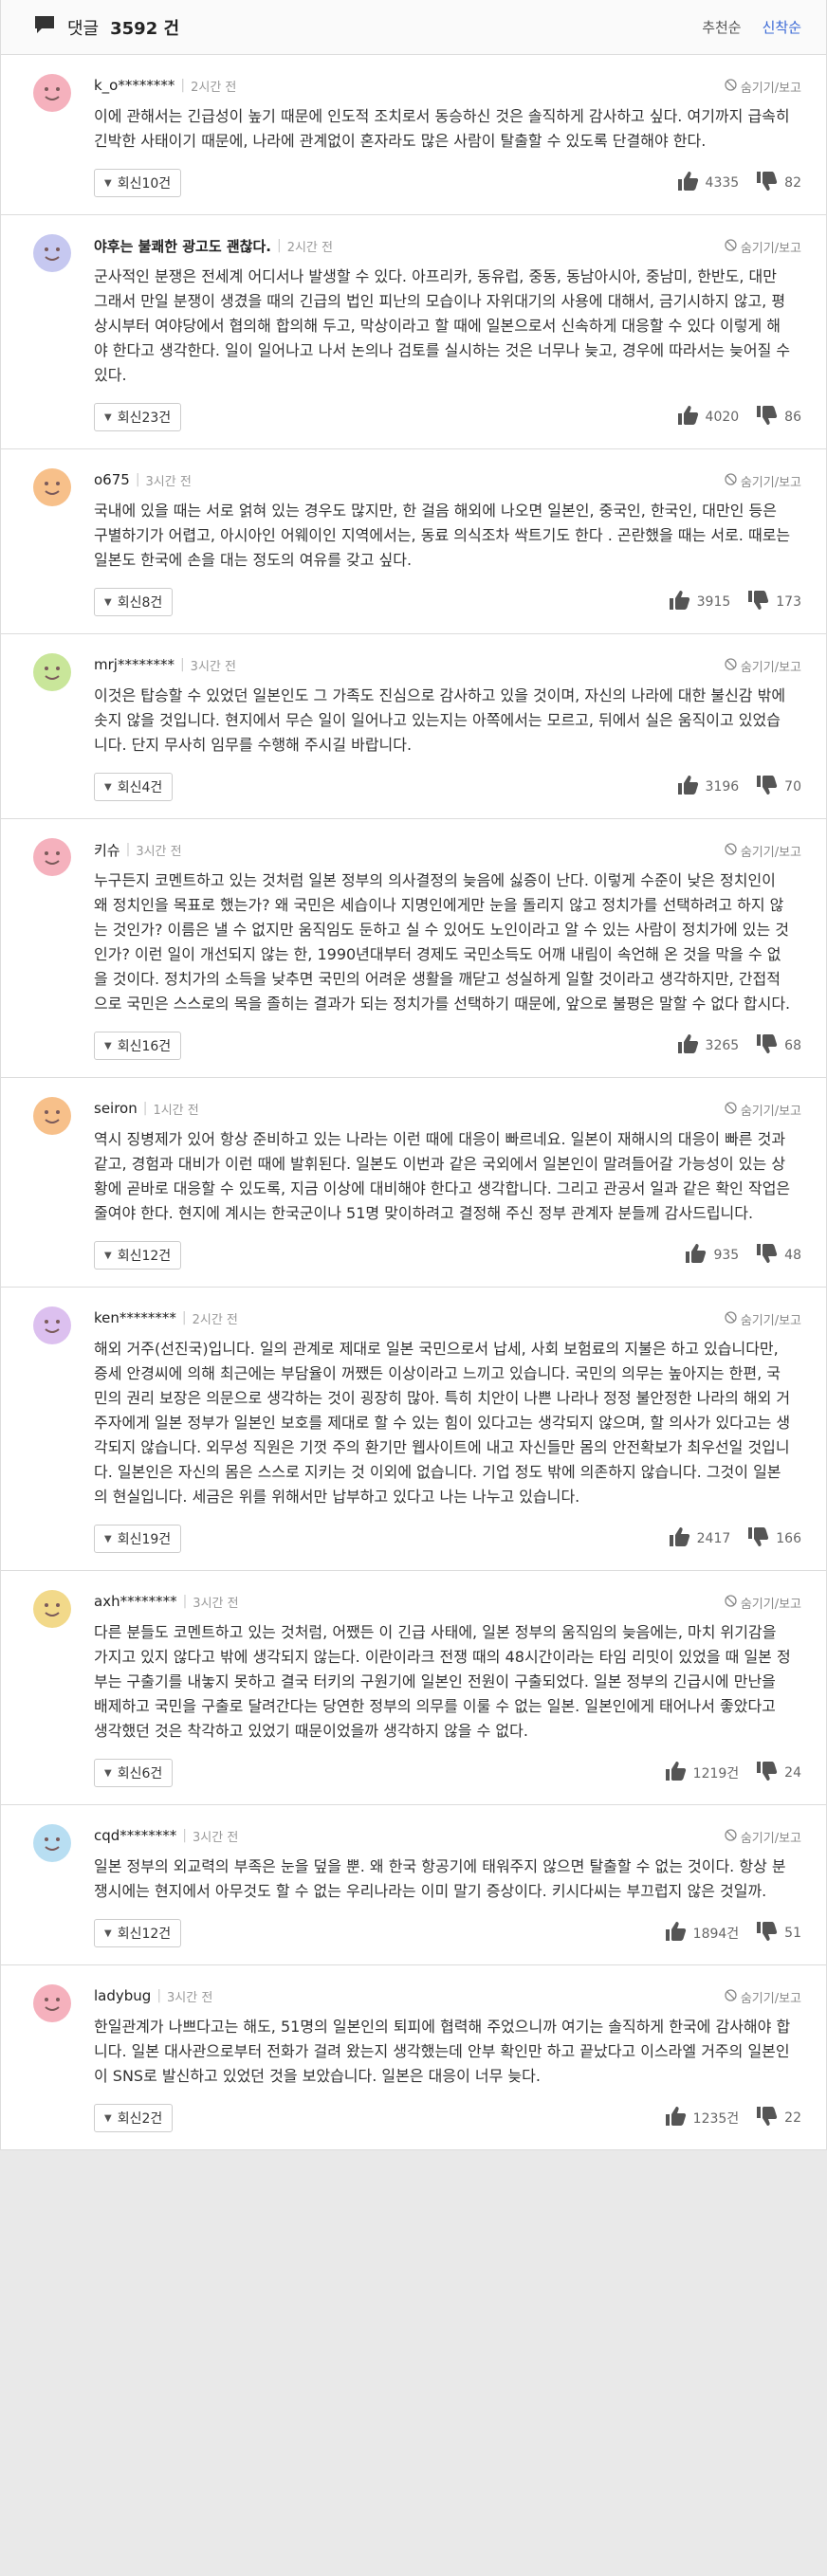 The width and height of the screenshot is (827, 2576). I want to click on reply-toggle-button: ▼ 회신10건, so click(138, 183).